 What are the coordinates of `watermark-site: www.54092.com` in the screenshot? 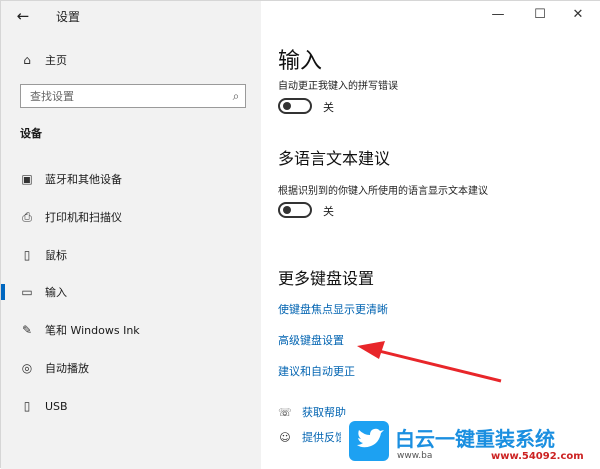 It's located at (537, 456).